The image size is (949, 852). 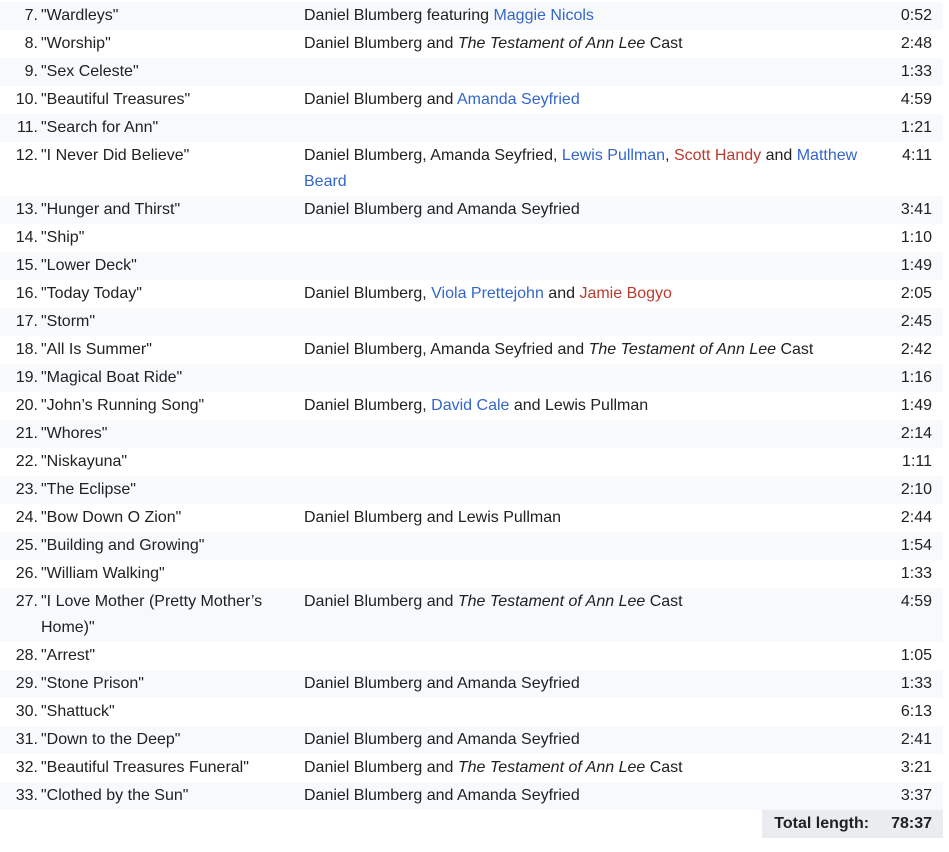 What do you see at coordinates (471, 128) in the screenshot?
I see `track-row: 11. "Search for Ann" 1:21` at bounding box center [471, 128].